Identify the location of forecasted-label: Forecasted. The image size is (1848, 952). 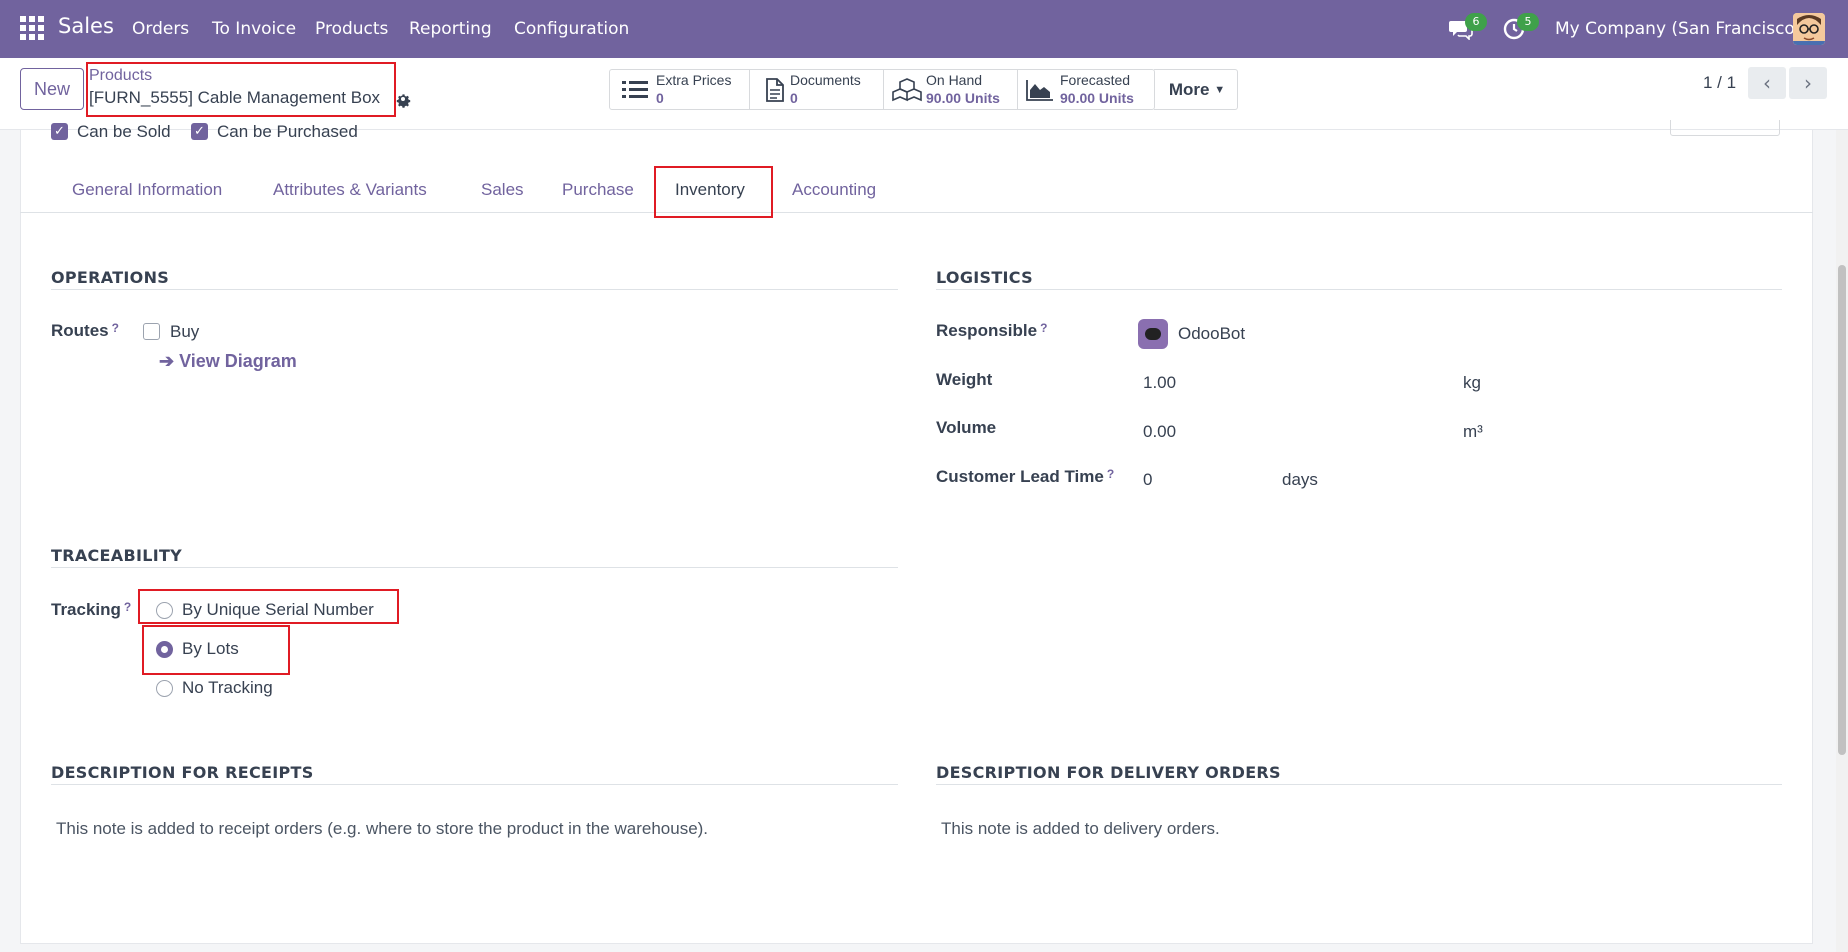
(1095, 80).